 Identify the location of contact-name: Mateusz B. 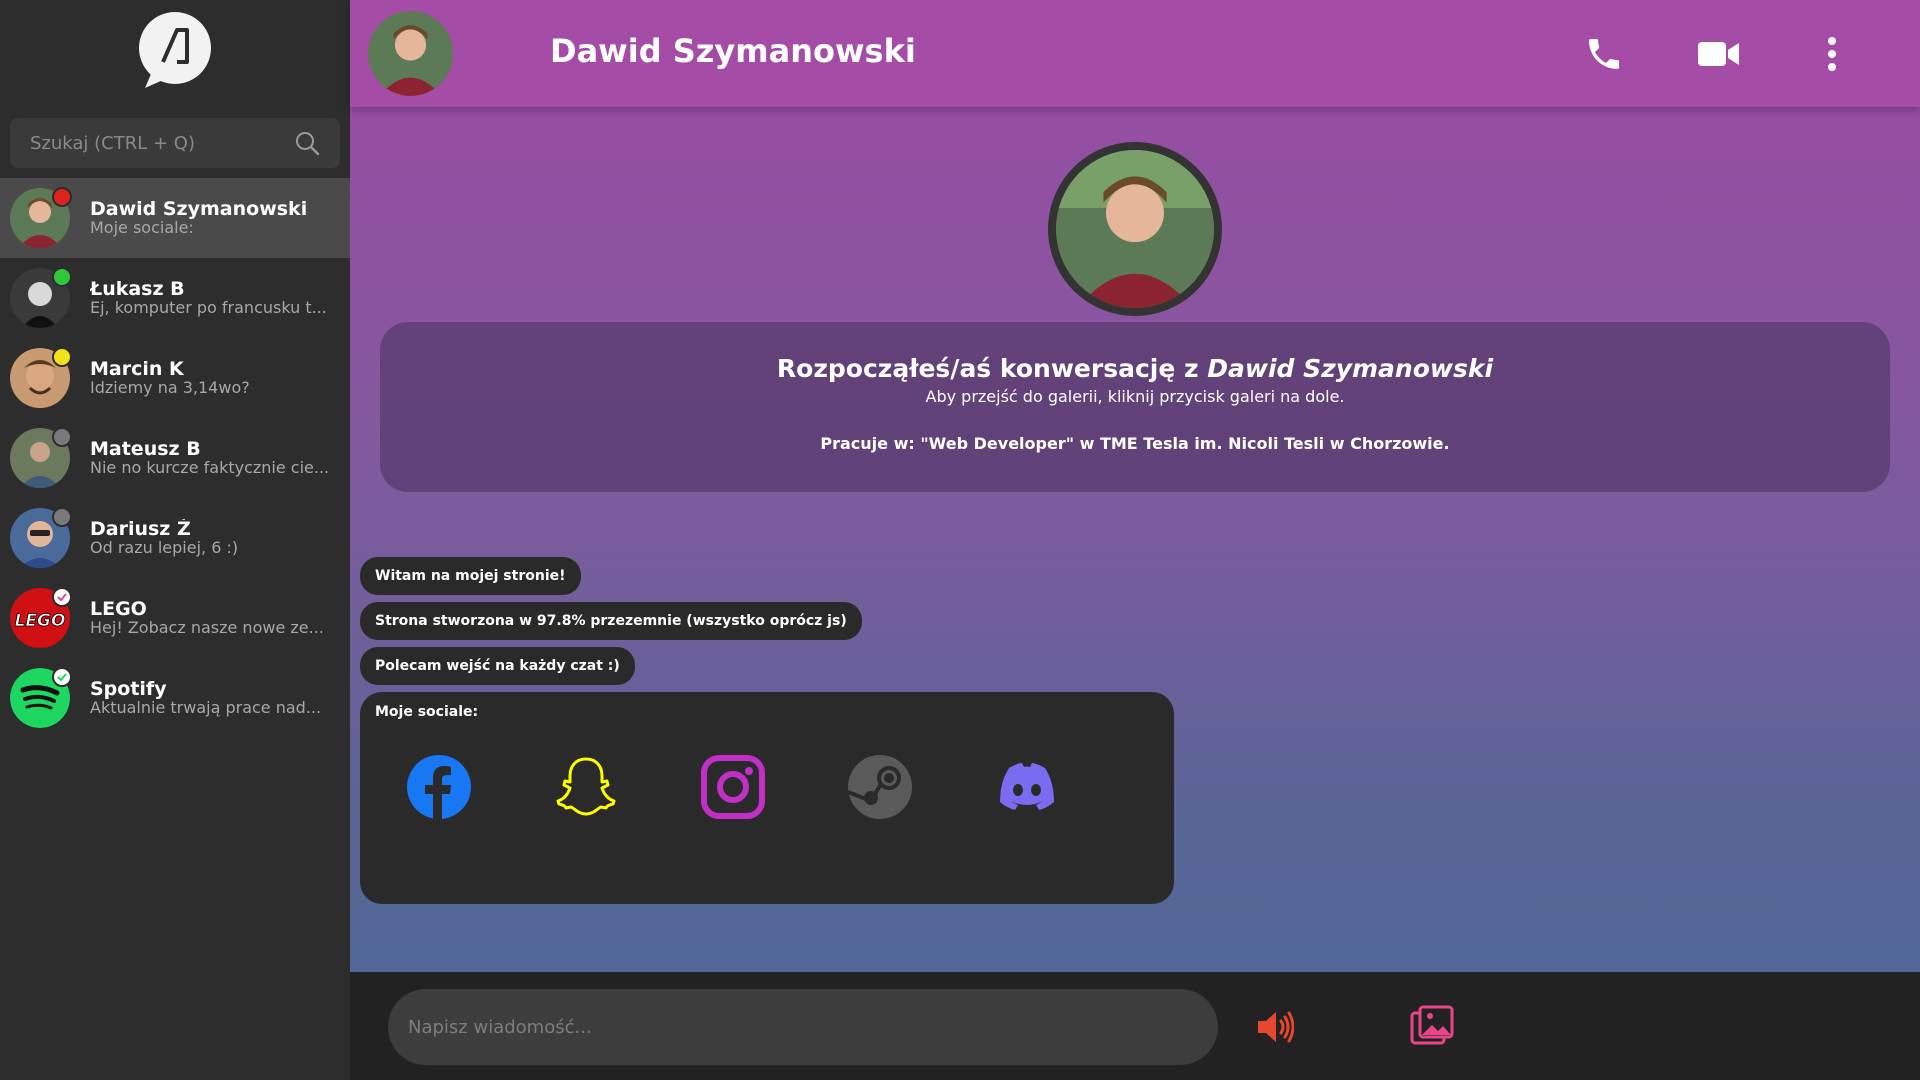
(145, 449).